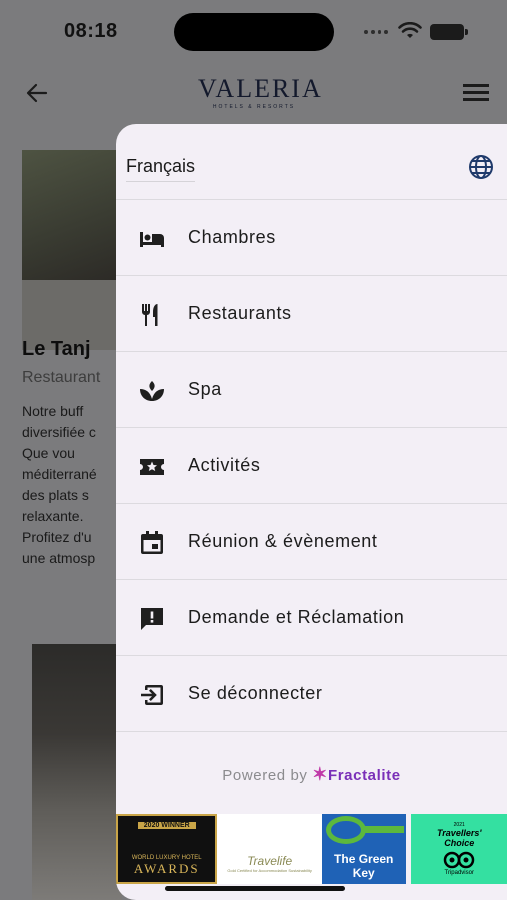  What do you see at coordinates (61, 377) in the screenshot?
I see `restaurant-subtitle: Restaurant` at bounding box center [61, 377].